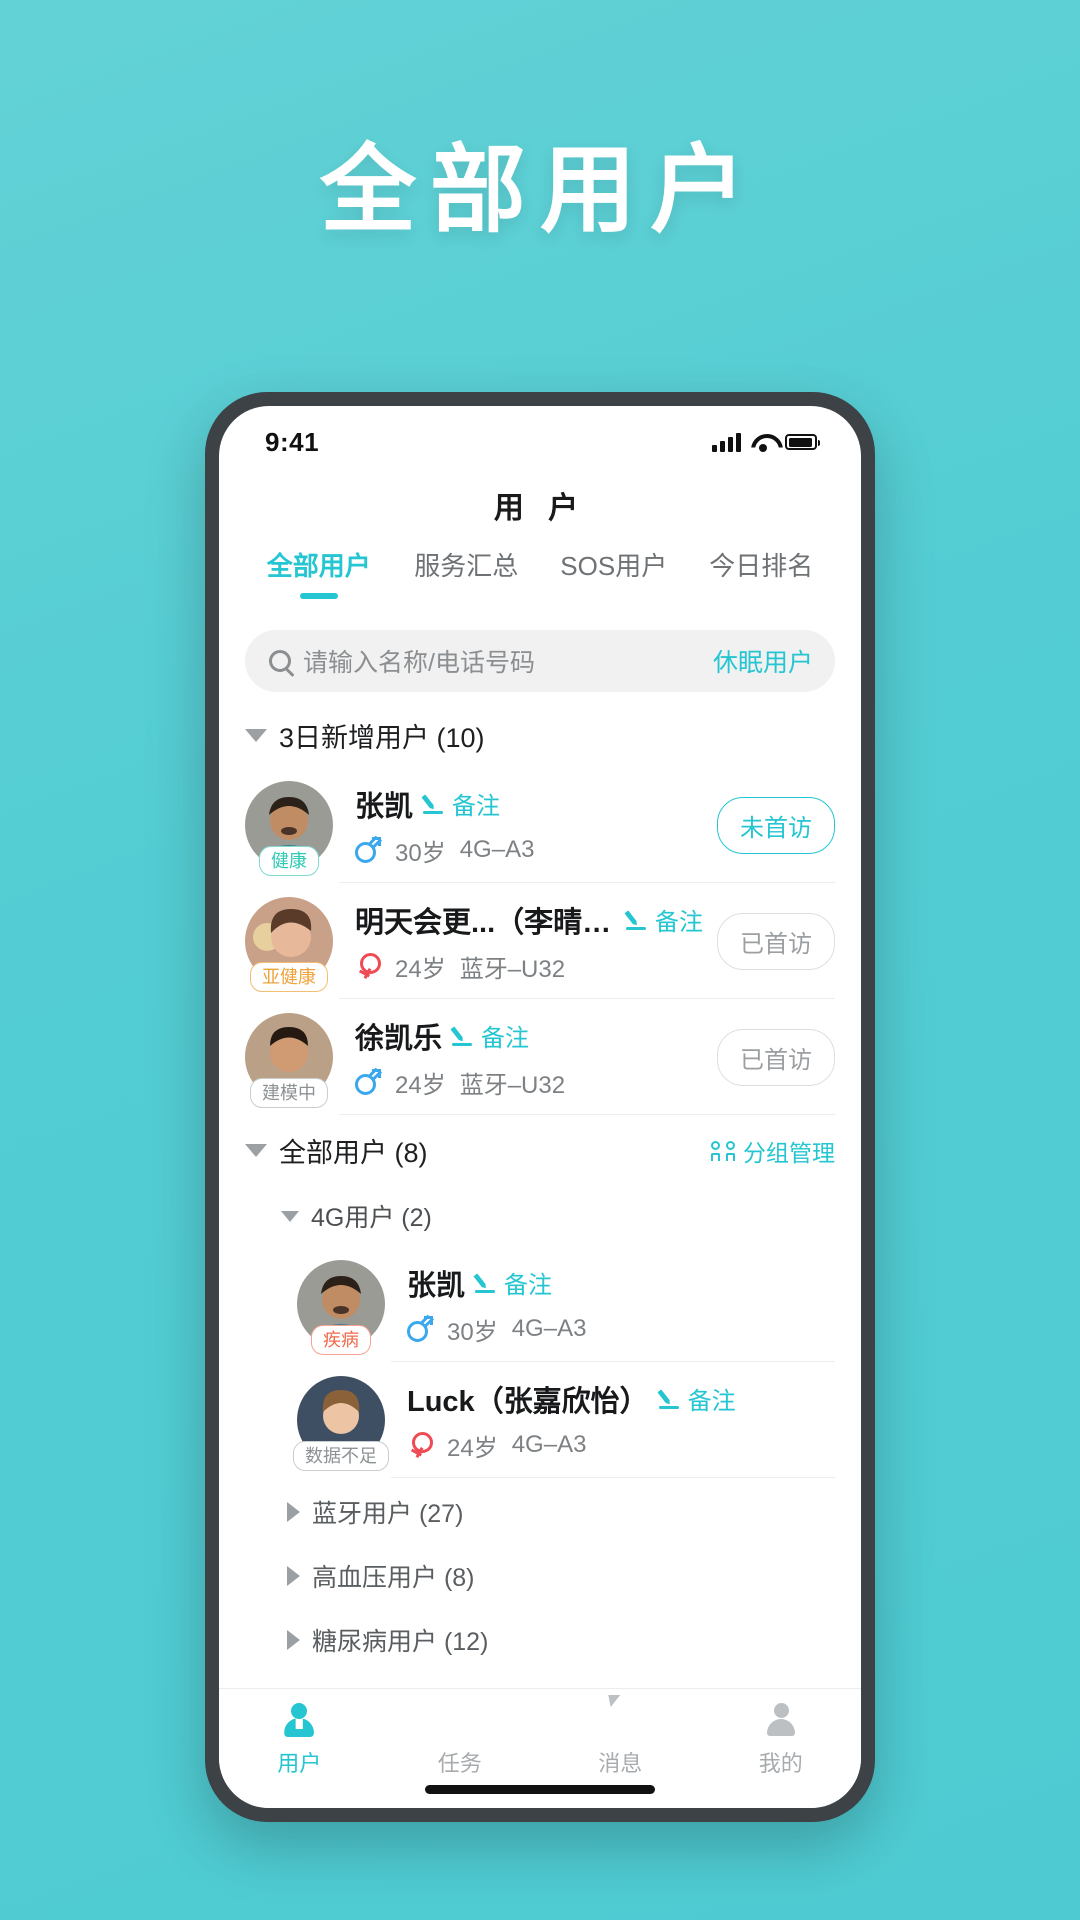  Describe the element at coordinates (540, 1638) in the screenshot. I see `subgroup-header-diabetes: 糖尿病用户 (12)` at that location.